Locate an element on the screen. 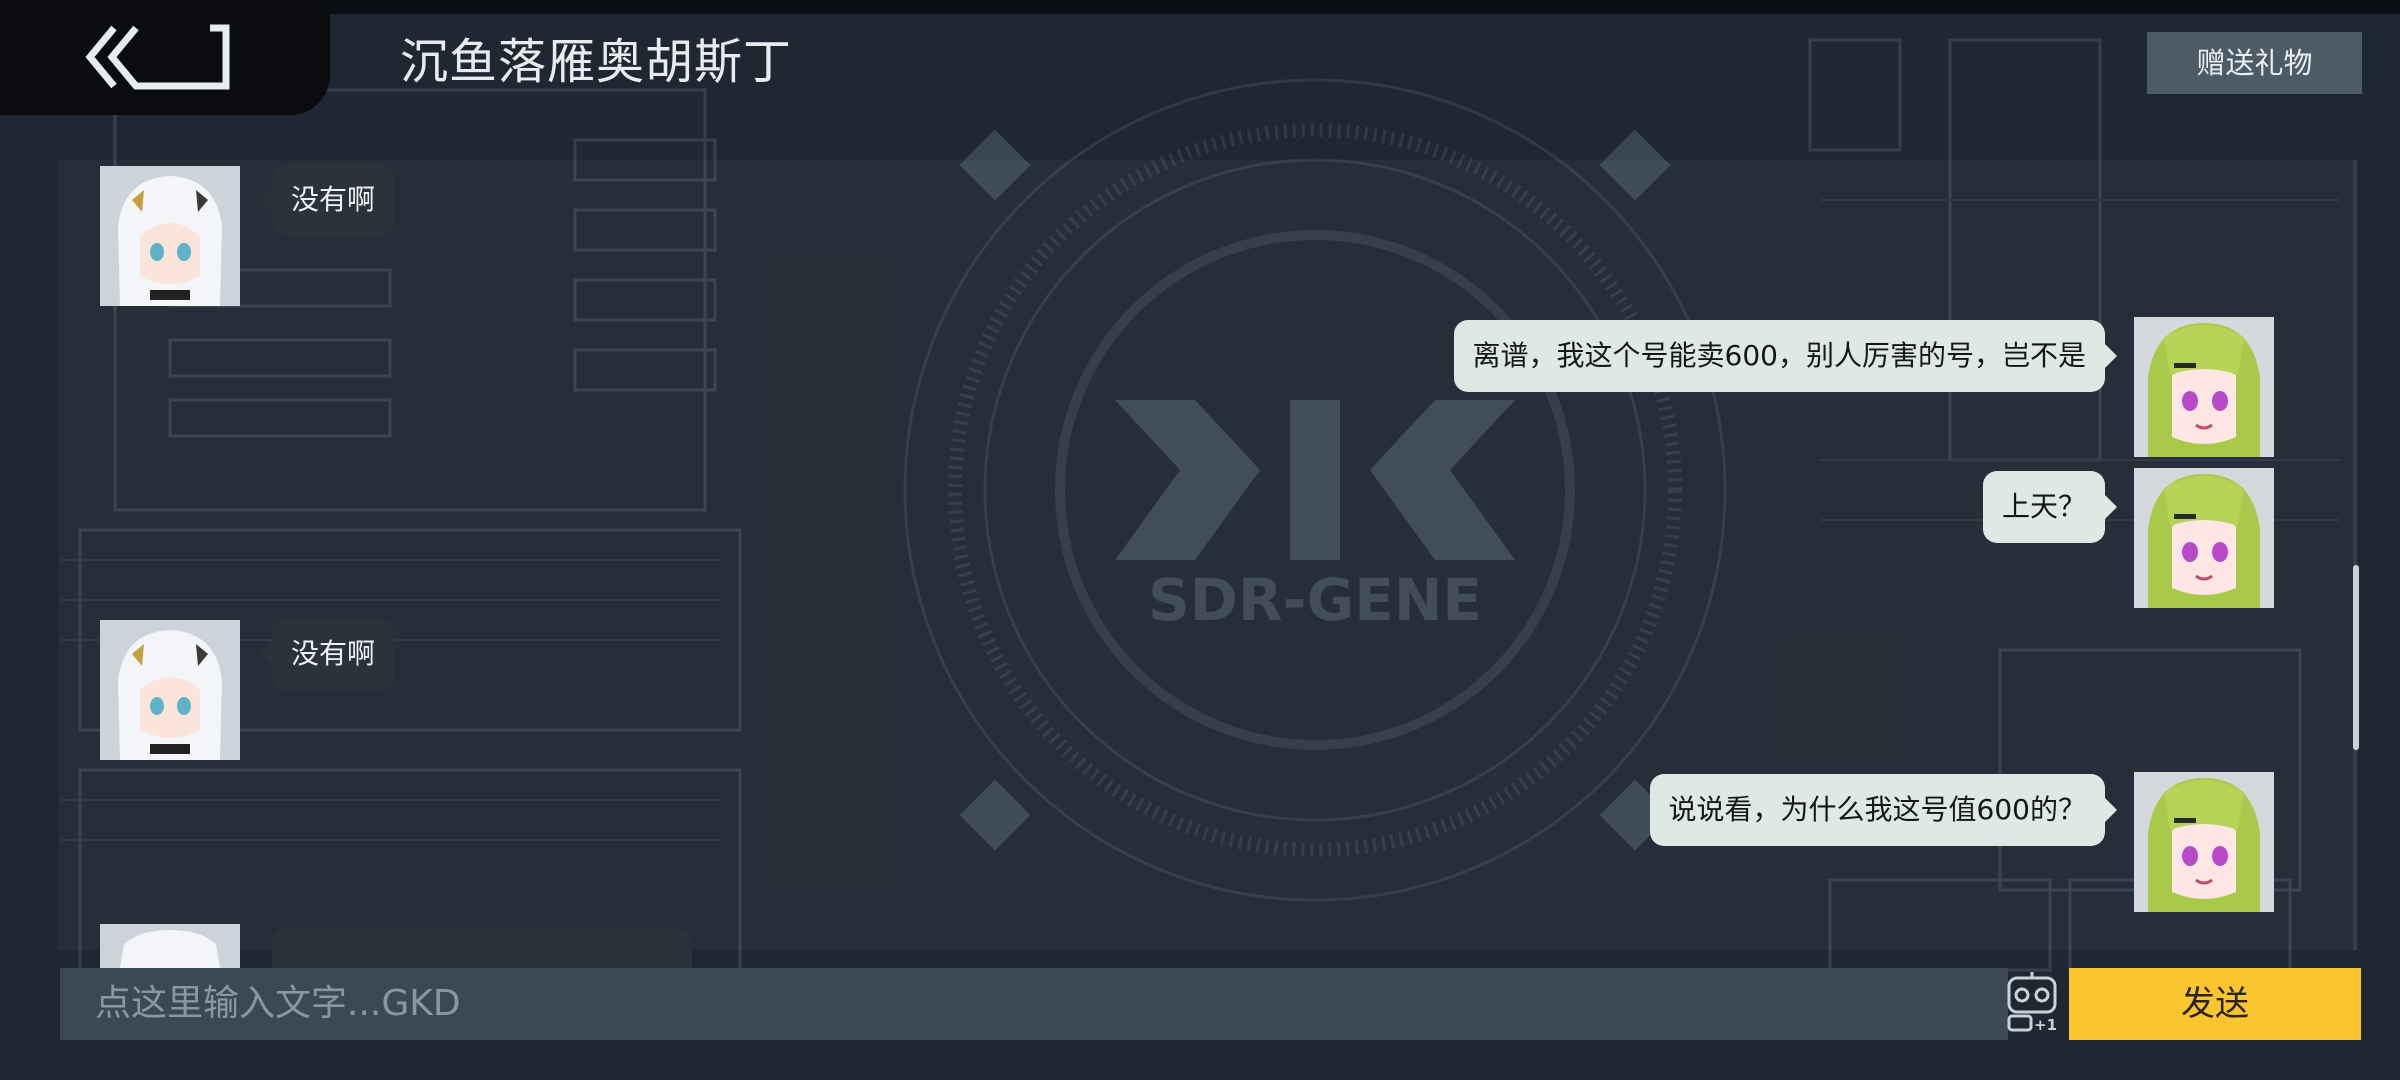 The width and height of the screenshot is (2400, 1080). message-input: 点这里输入文字...GKD is located at coordinates (1034, 1004).